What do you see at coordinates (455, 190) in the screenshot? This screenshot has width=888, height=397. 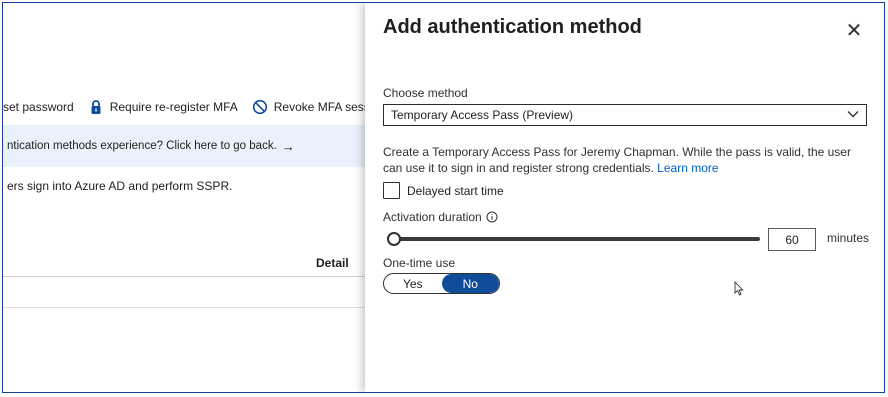 I see `delayed-start-label: Delayed start time` at bounding box center [455, 190].